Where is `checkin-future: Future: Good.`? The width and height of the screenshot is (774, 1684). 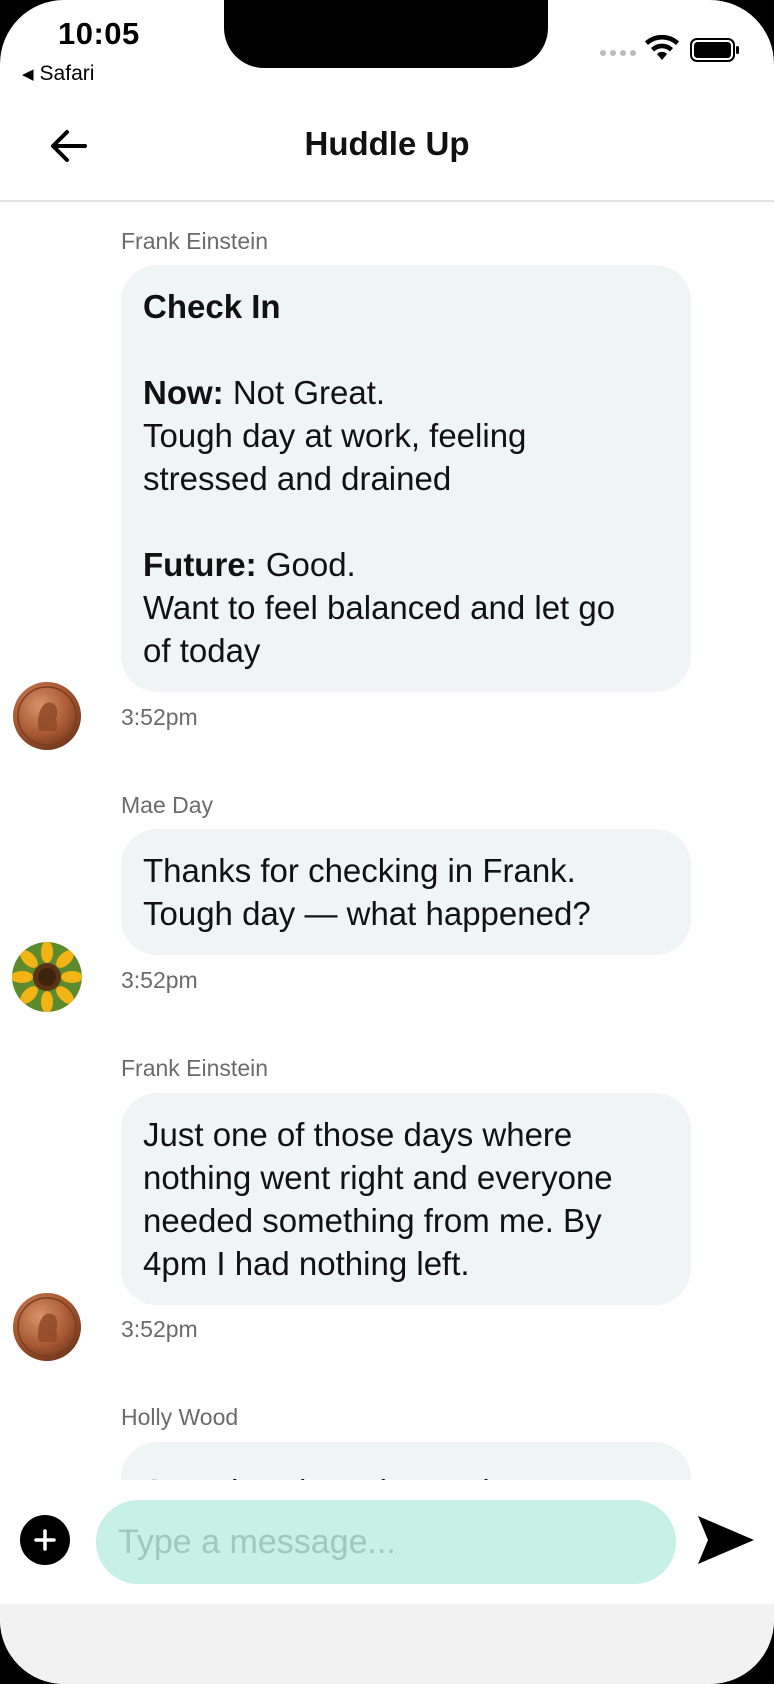
checkin-future: Future: Good. is located at coordinates (249, 564).